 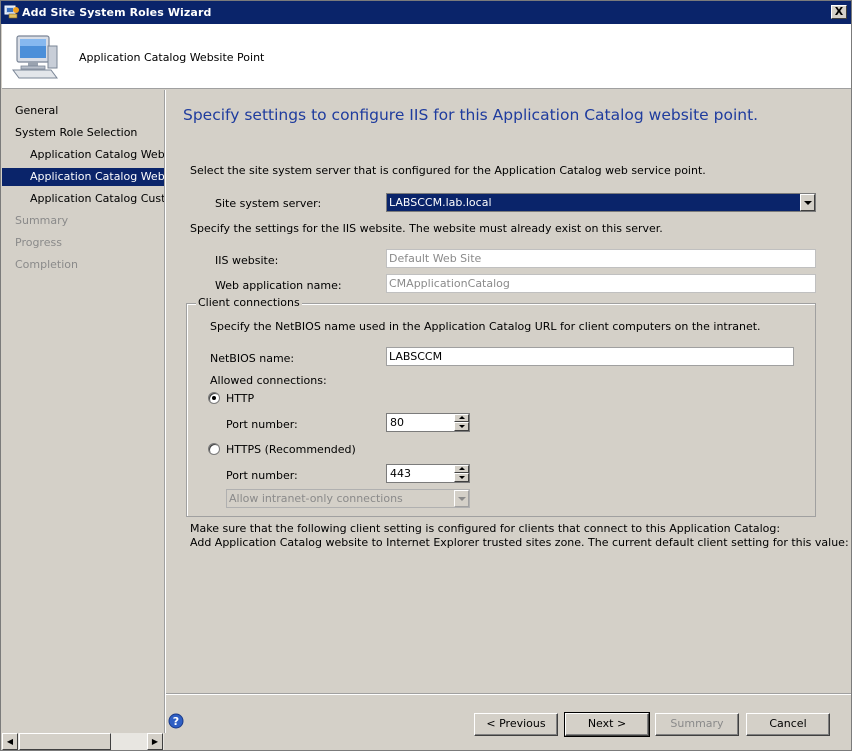 I want to click on window-title: Add Site System Roles Wizard, so click(x=117, y=12).